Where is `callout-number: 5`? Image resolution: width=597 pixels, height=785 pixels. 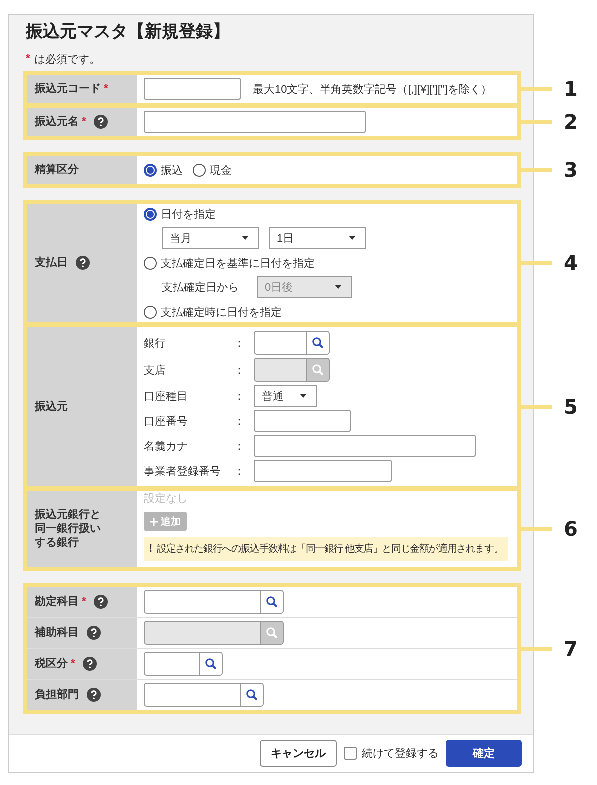
callout-number: 5 is located at coordinates (571, 406).